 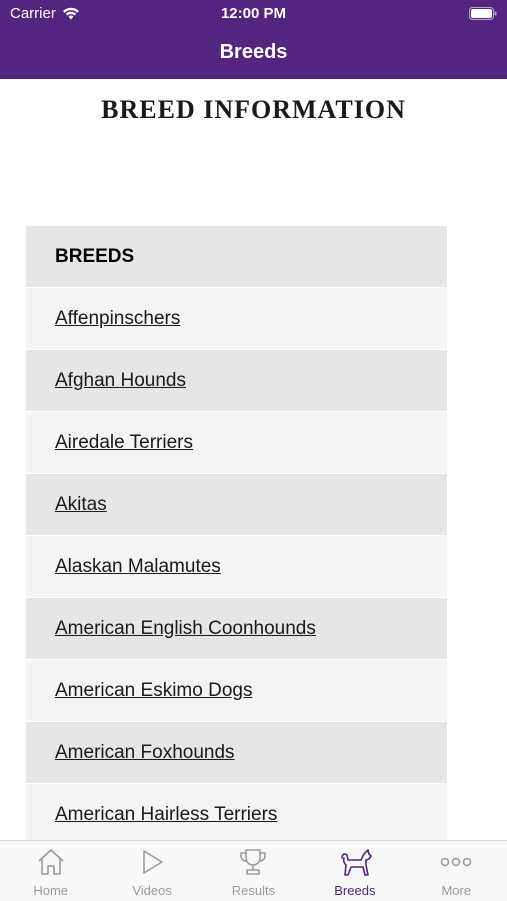 I want to click on tab-breeds-label: Breeds, so click(x=355, y=890).